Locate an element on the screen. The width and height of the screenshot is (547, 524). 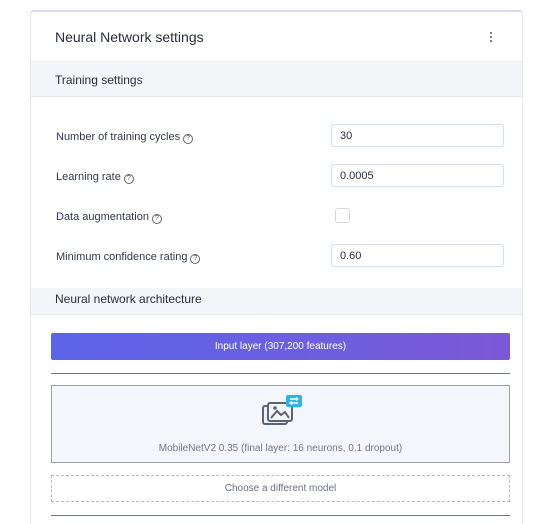
learning-rate-label: Learning rate? is located at coordinates (95, 177).